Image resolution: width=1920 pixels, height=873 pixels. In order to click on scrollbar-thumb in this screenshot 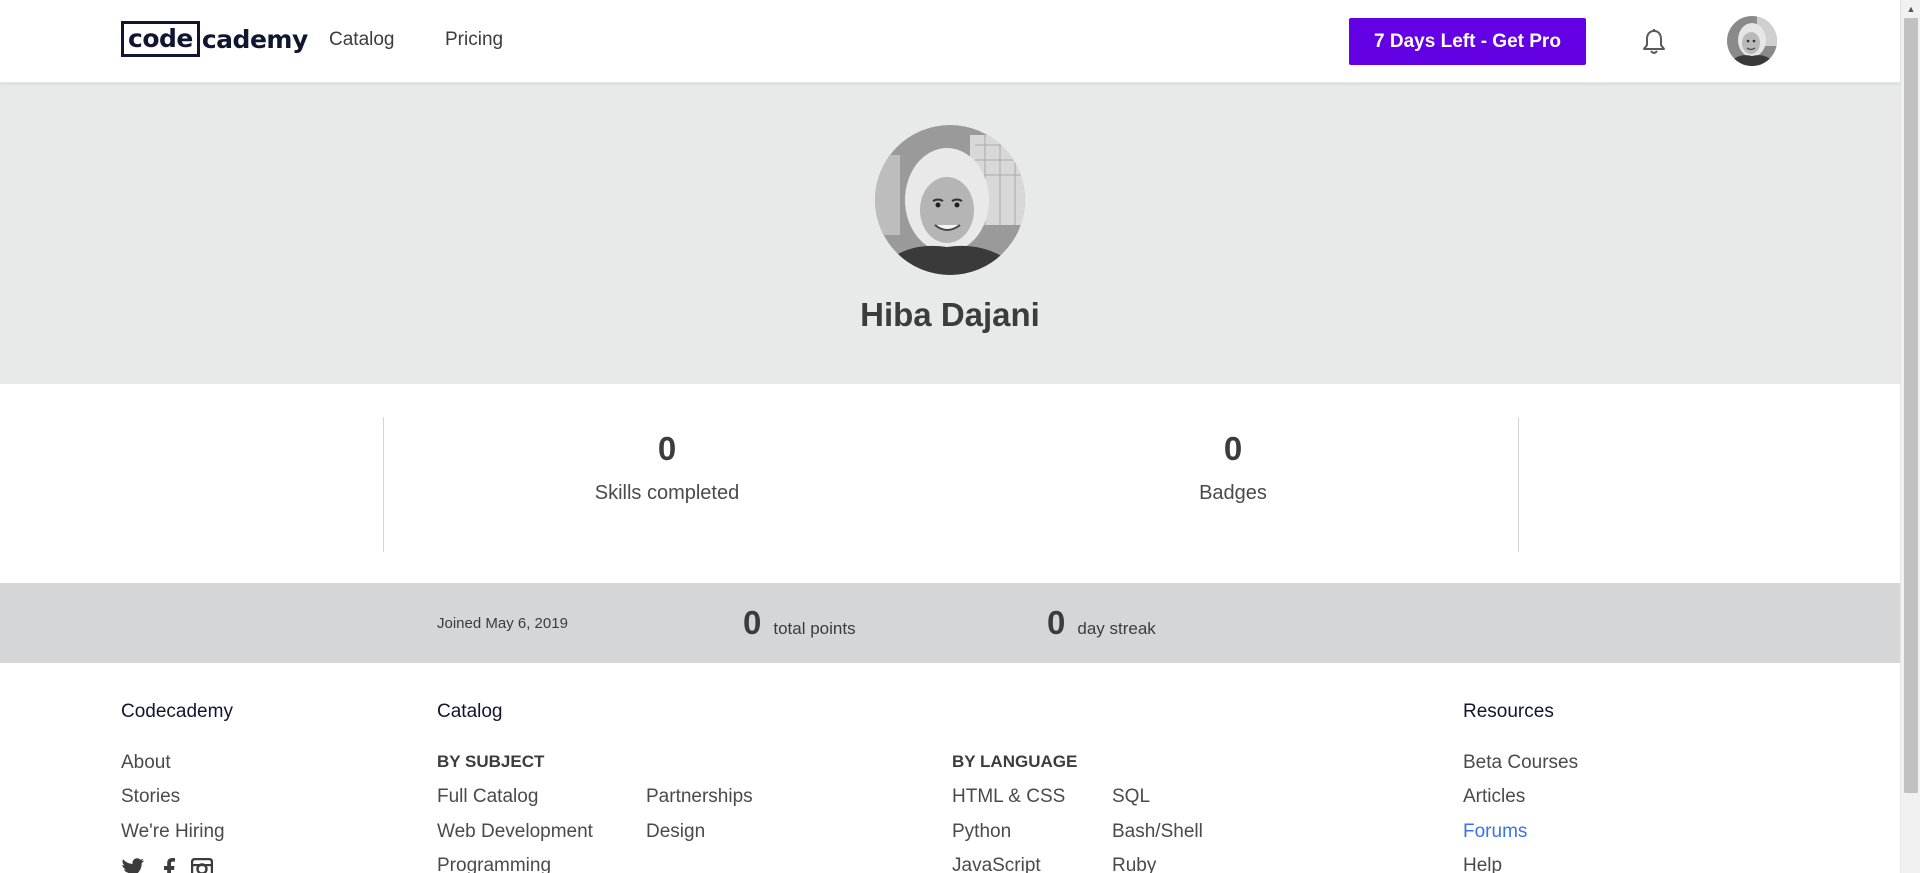, I will do `click(1911, 405)`.